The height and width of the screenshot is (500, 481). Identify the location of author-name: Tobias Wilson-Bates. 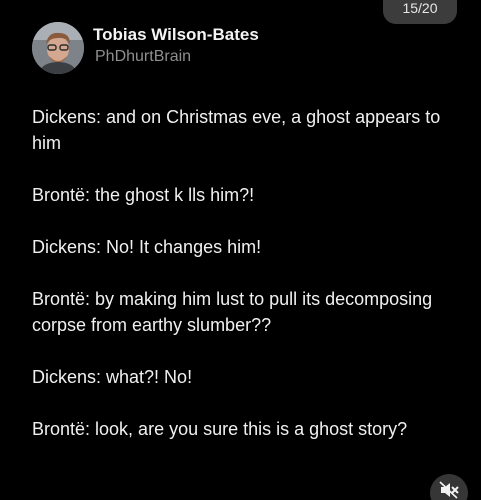
(176, 35).